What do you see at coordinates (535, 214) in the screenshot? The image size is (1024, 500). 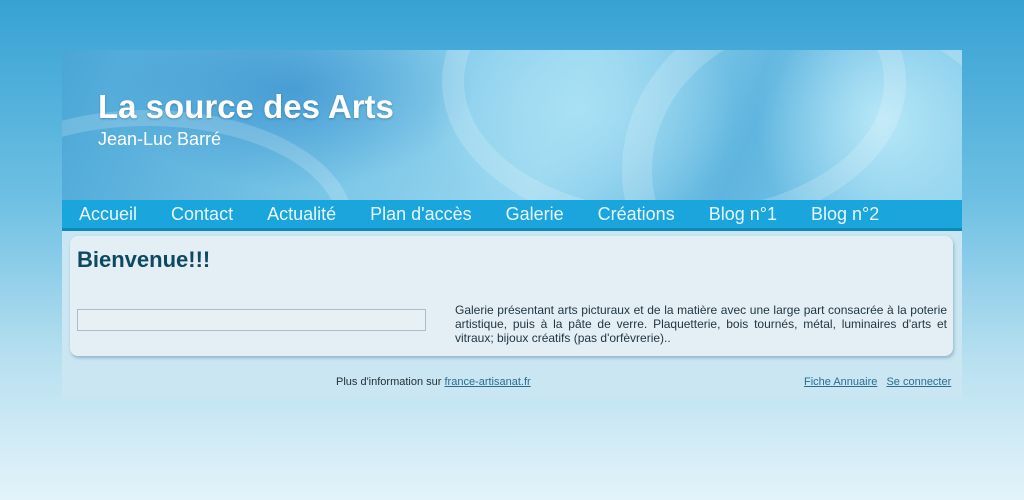 I see `nav-item-galerie: Galerie` at bounding box center [535, 214].